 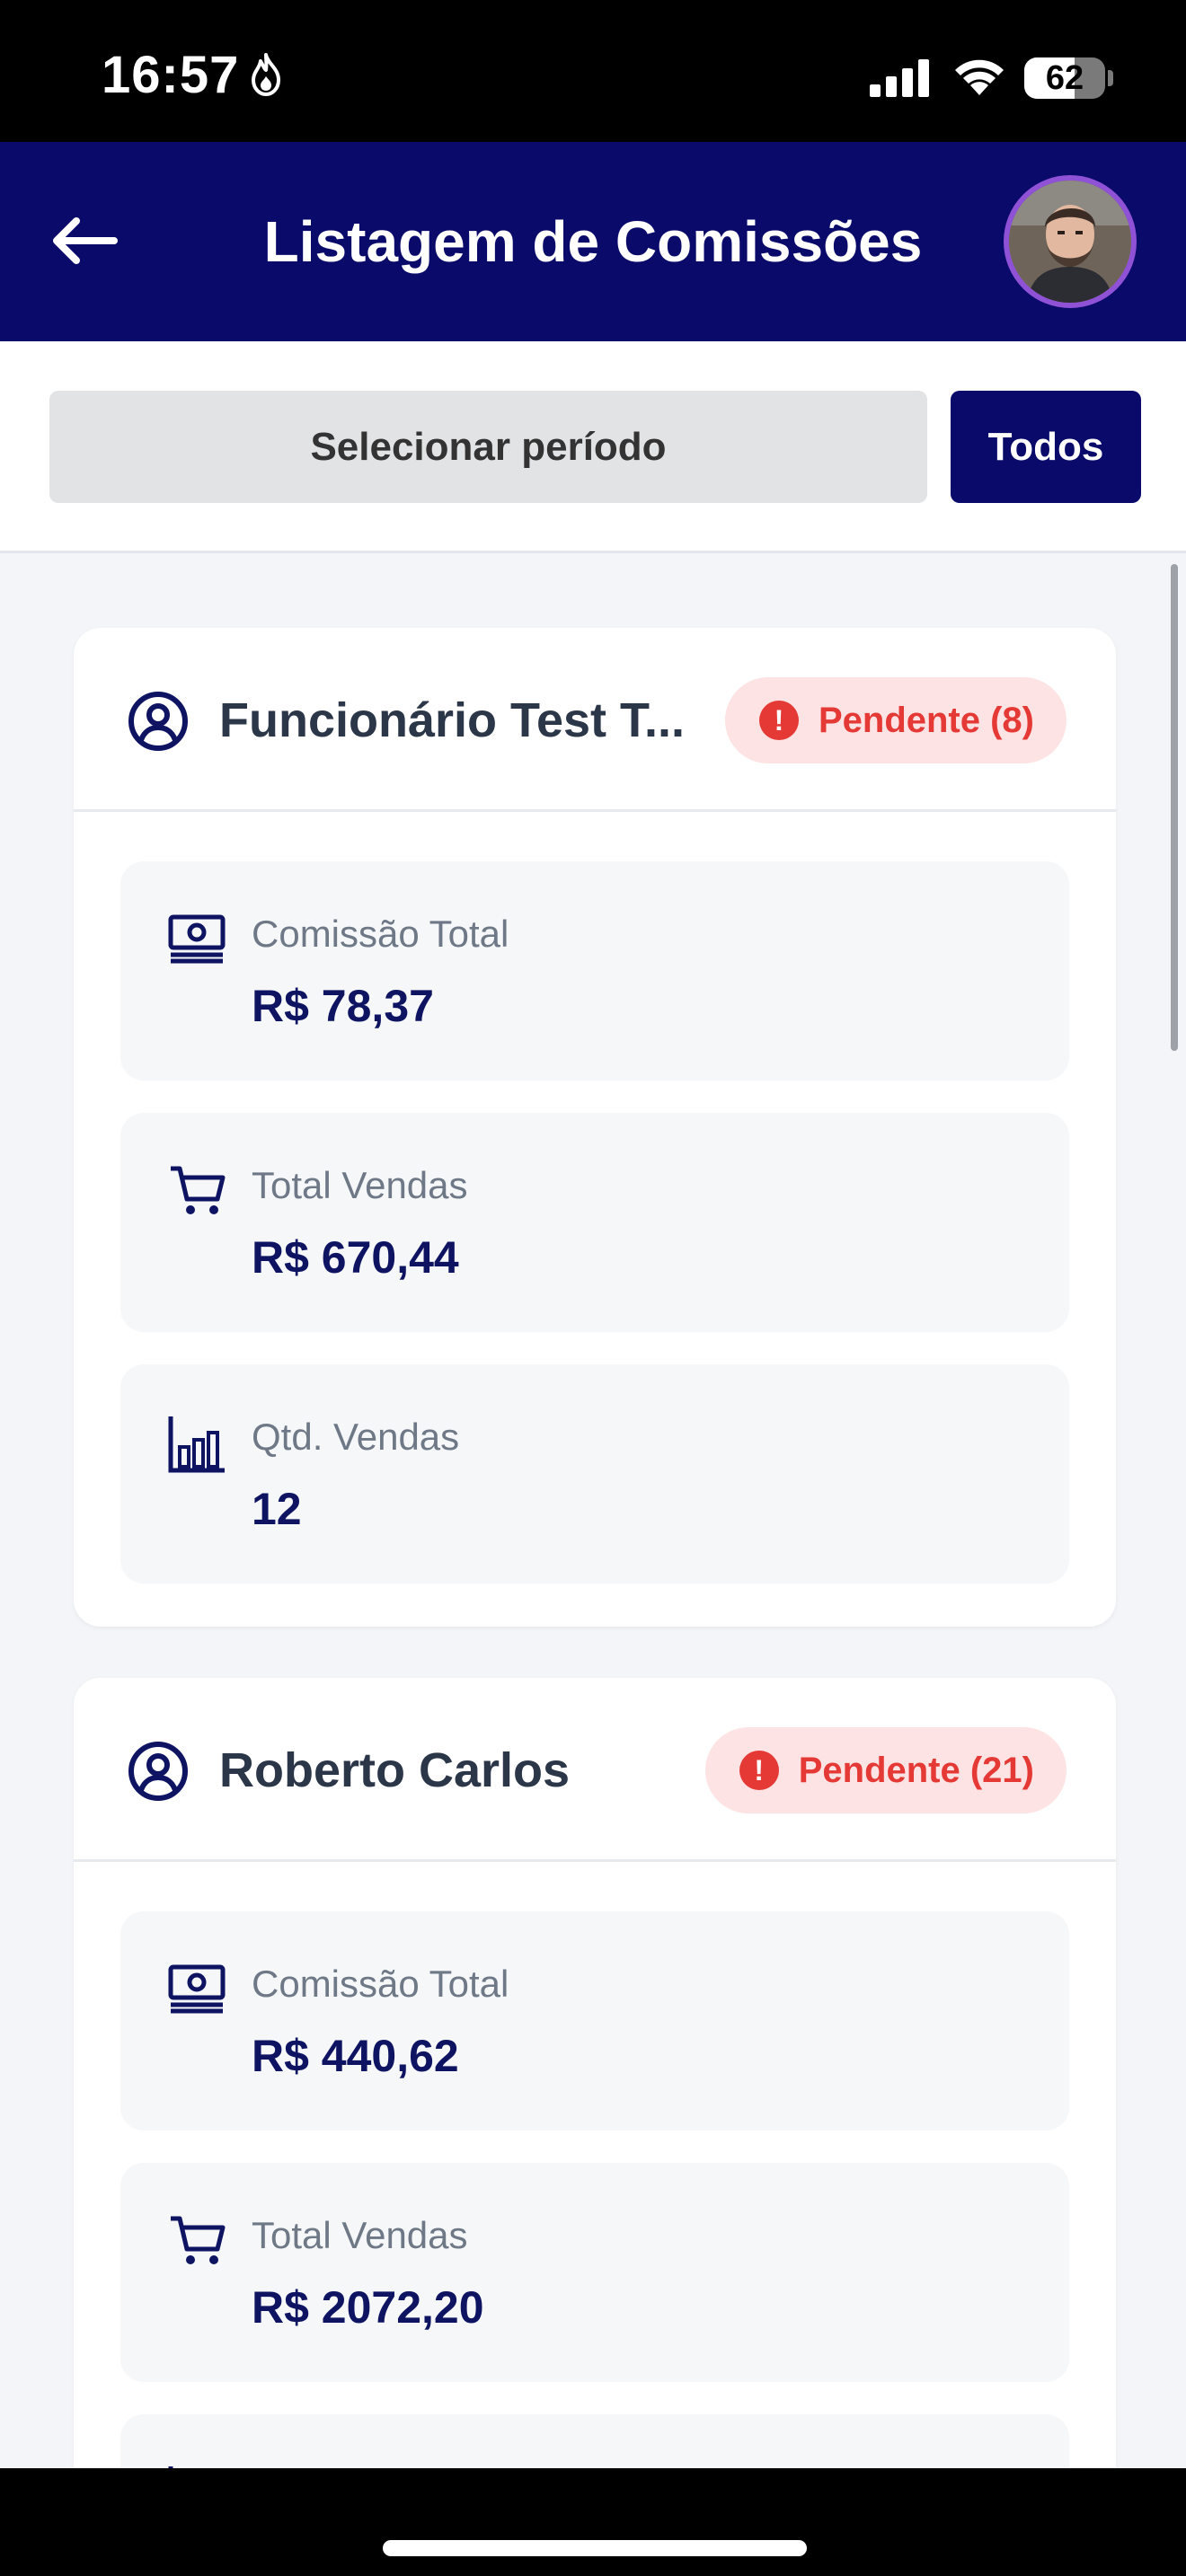 I want to click on stat-sales-quantity, so click(x=594, y=2441).